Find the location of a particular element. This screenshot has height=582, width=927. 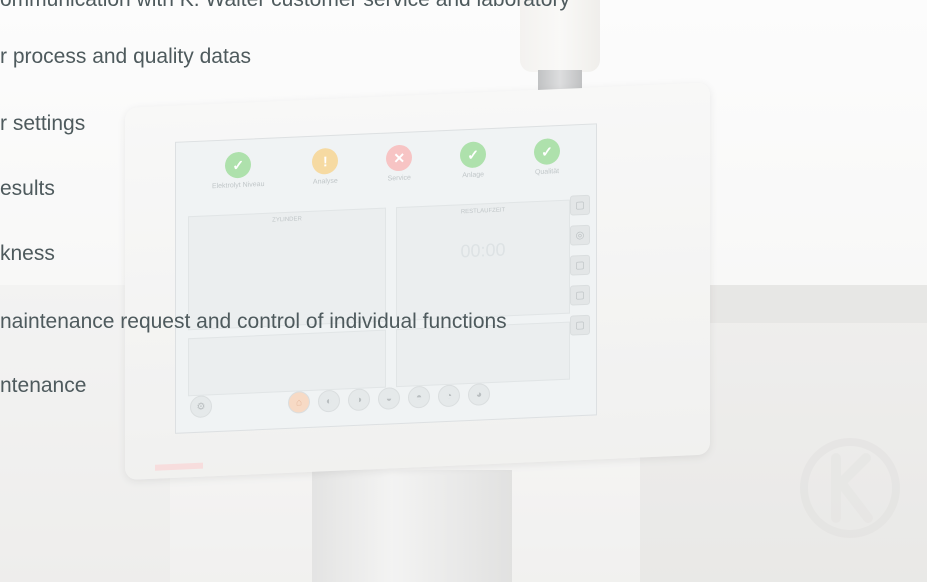

side-button-2: ◎ is located at coordinates (580, 235).